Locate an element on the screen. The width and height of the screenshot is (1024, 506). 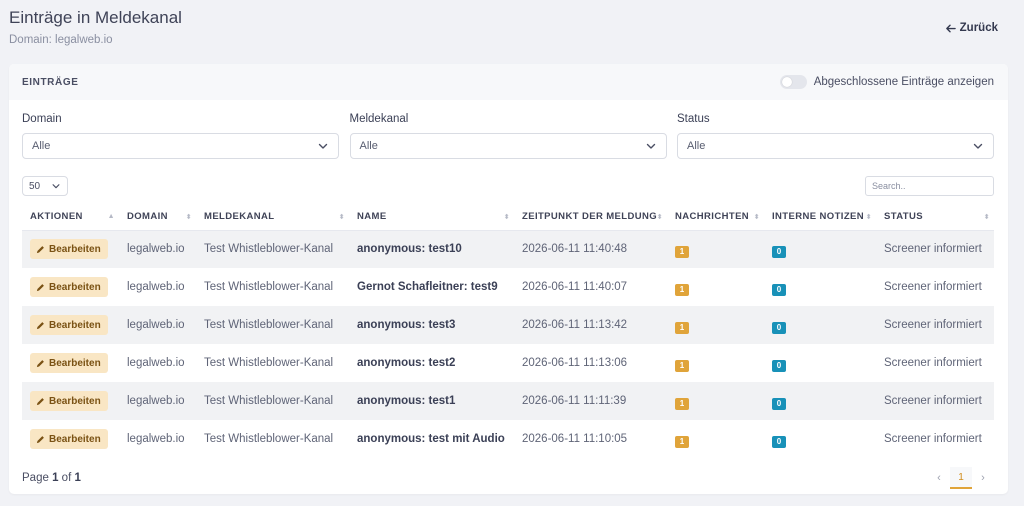
filter-meldekanal-value: Alle is located at coordinates (368, 146).